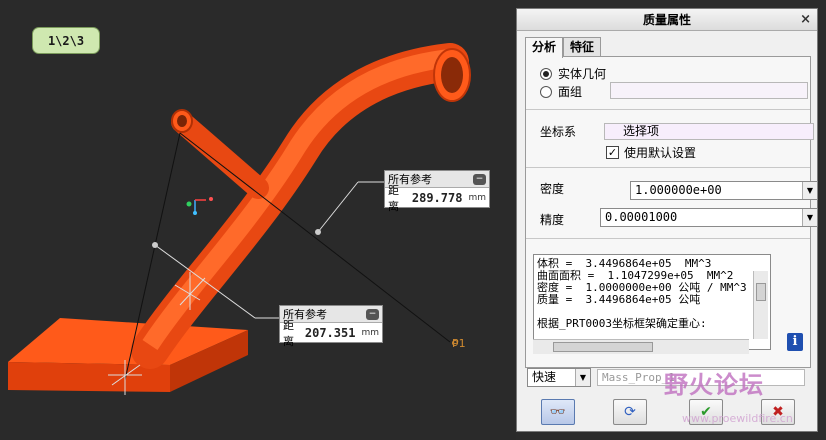 This screenshot has width=826, height=440. I want to click on quilt-selector-field, so click(709, 90).